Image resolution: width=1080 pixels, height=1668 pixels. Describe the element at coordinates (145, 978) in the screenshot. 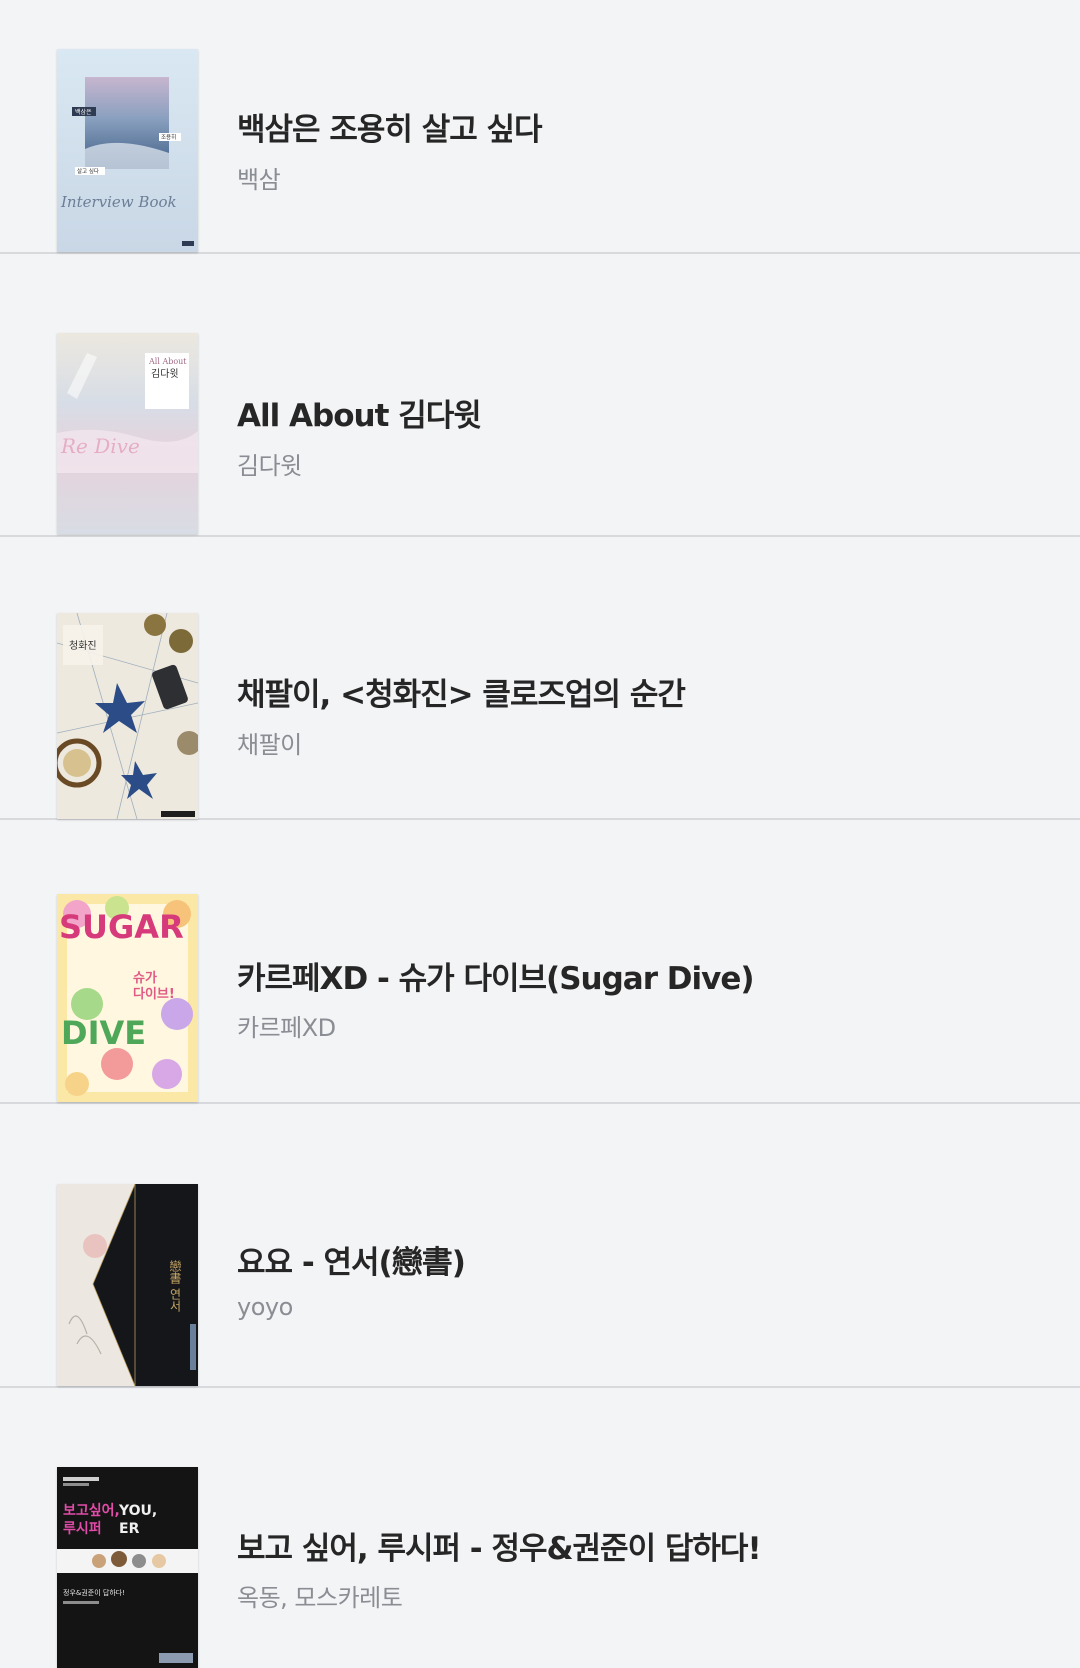

I see `svg-text: 슈가` at that location.